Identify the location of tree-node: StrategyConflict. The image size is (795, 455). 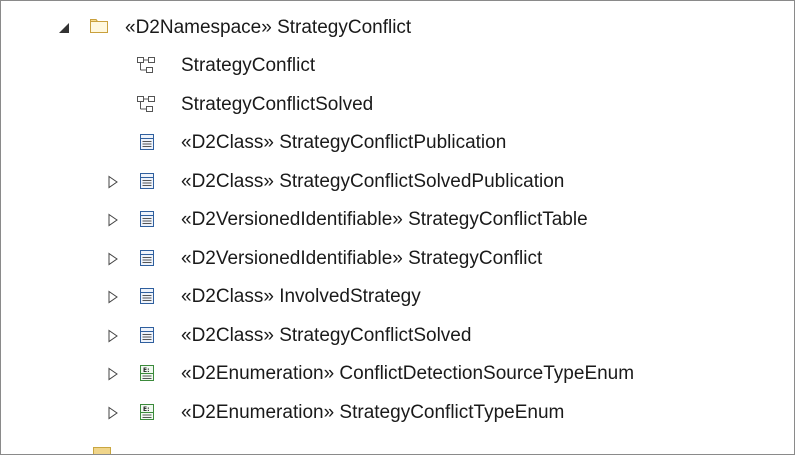
(397, 66).